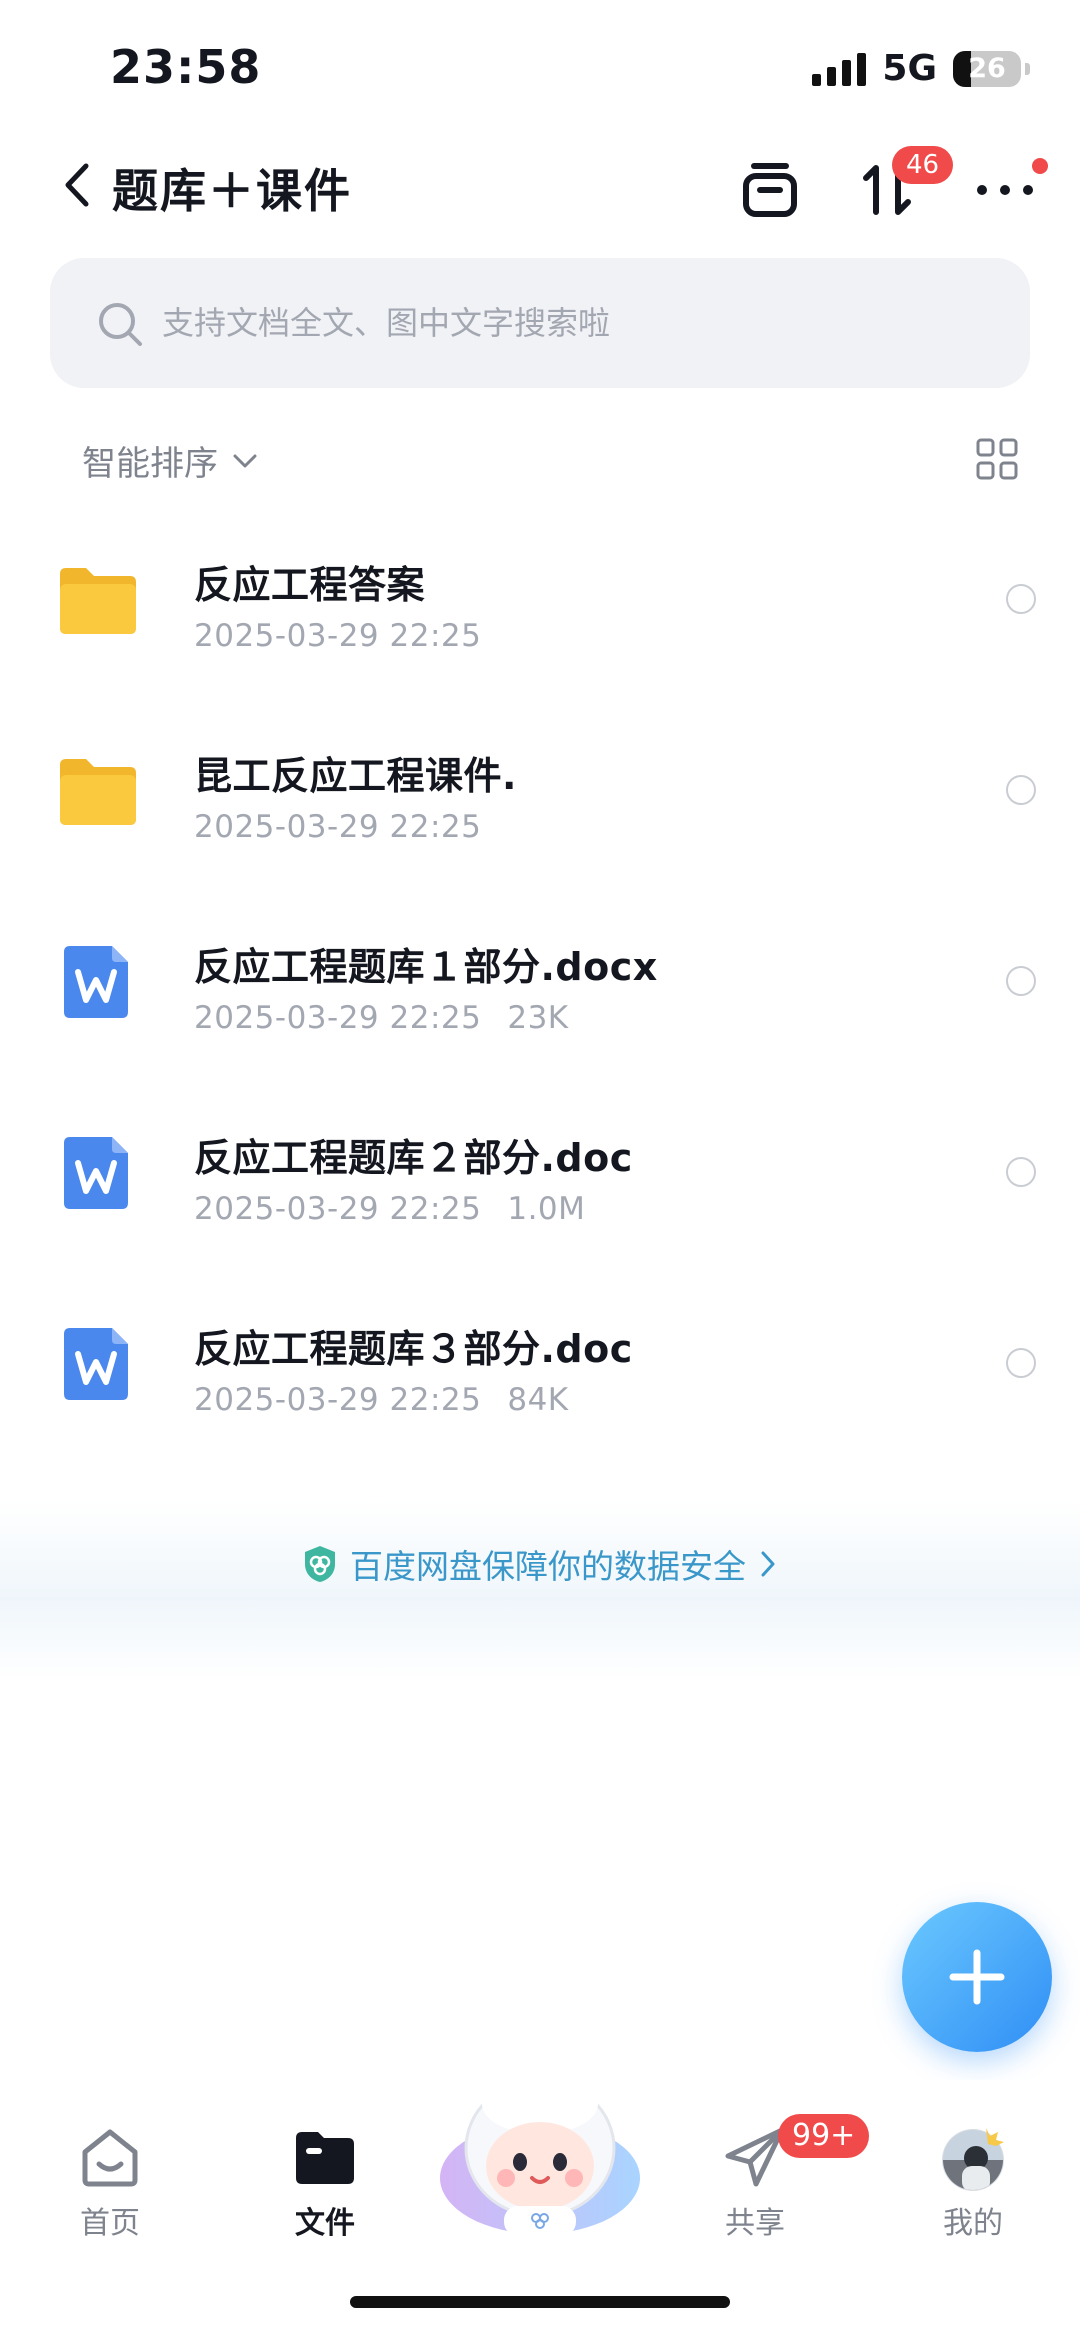 This screenshot has height=2337, width=1080. I want to click on file-name: 昆工反应工程课件., so click(355, 776).